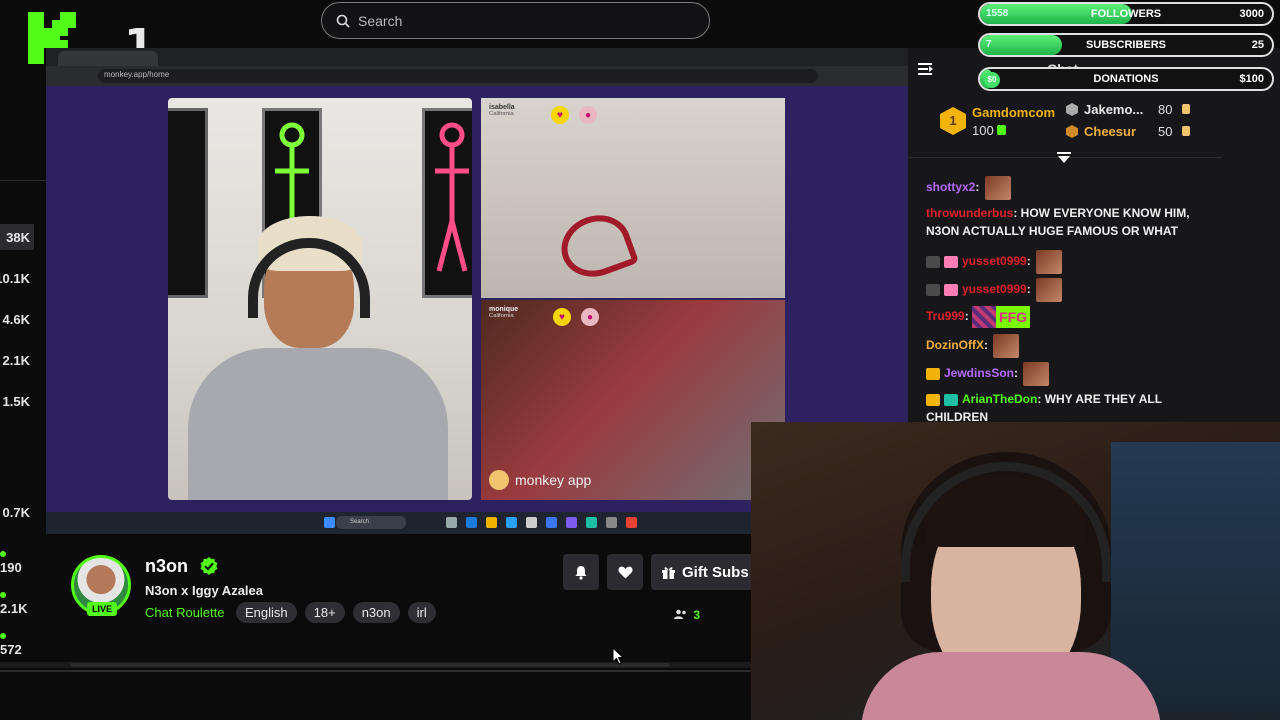 This screenshot has width=1280, height=720. What do you see at coordinates (477, 57) in the screenshot?
I see `browser-tabbar` at bounding box center [477, 57].